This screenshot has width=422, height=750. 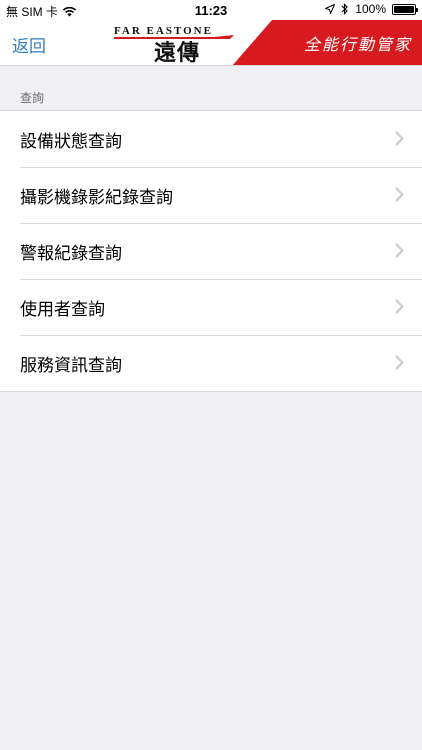 I want to click on location-arrow-icon, so click(x=330, y=9).